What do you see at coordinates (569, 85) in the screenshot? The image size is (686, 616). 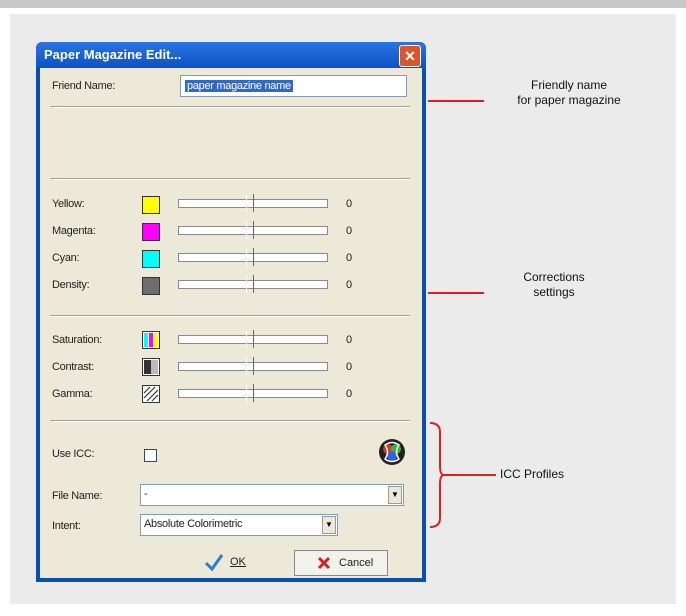 I see `annotation-text: Friendly name` at bounding box center [569, 85].